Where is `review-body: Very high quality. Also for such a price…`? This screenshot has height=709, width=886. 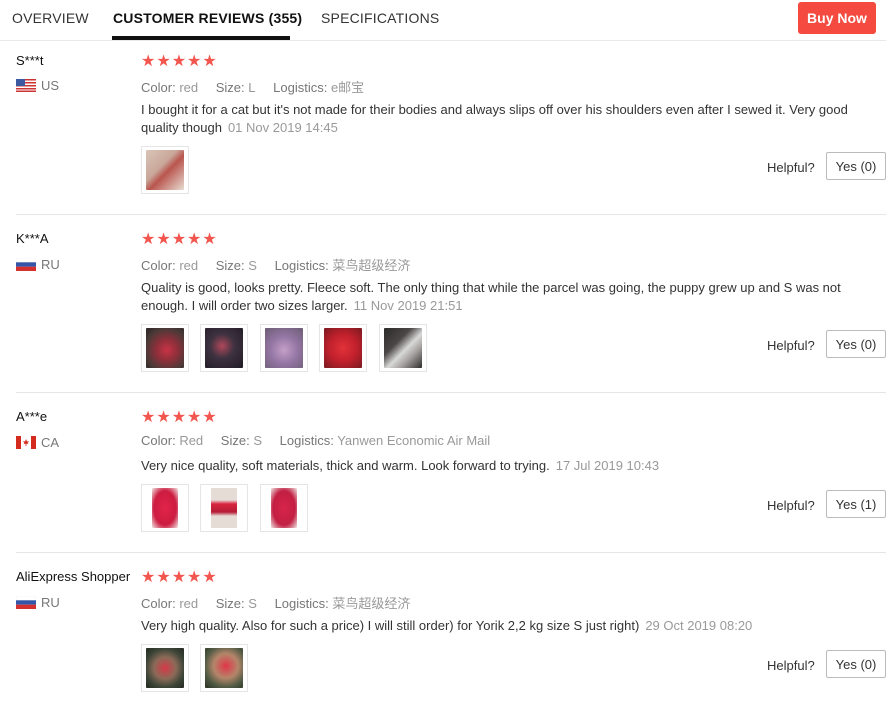 review-body: Very high quality. Also for such a price… is located at coordinates (390, 625).